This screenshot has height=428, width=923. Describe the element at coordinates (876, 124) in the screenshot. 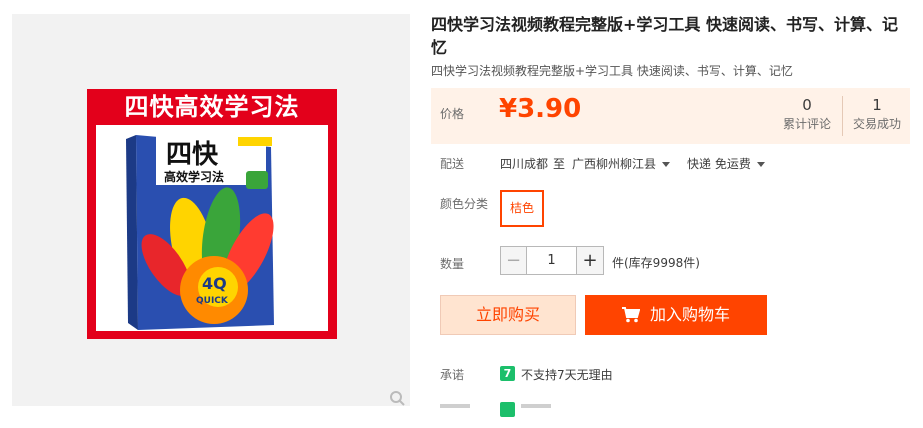

I see `sales-label: 交易成功` at that location.